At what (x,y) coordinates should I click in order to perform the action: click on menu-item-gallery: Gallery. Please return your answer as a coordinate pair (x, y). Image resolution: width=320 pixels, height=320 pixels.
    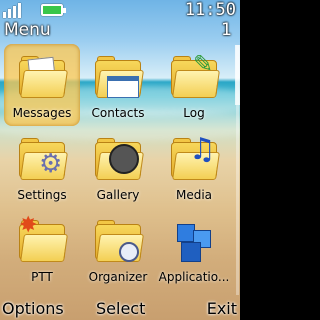
    Looking at the image, I should click on (118, 167).